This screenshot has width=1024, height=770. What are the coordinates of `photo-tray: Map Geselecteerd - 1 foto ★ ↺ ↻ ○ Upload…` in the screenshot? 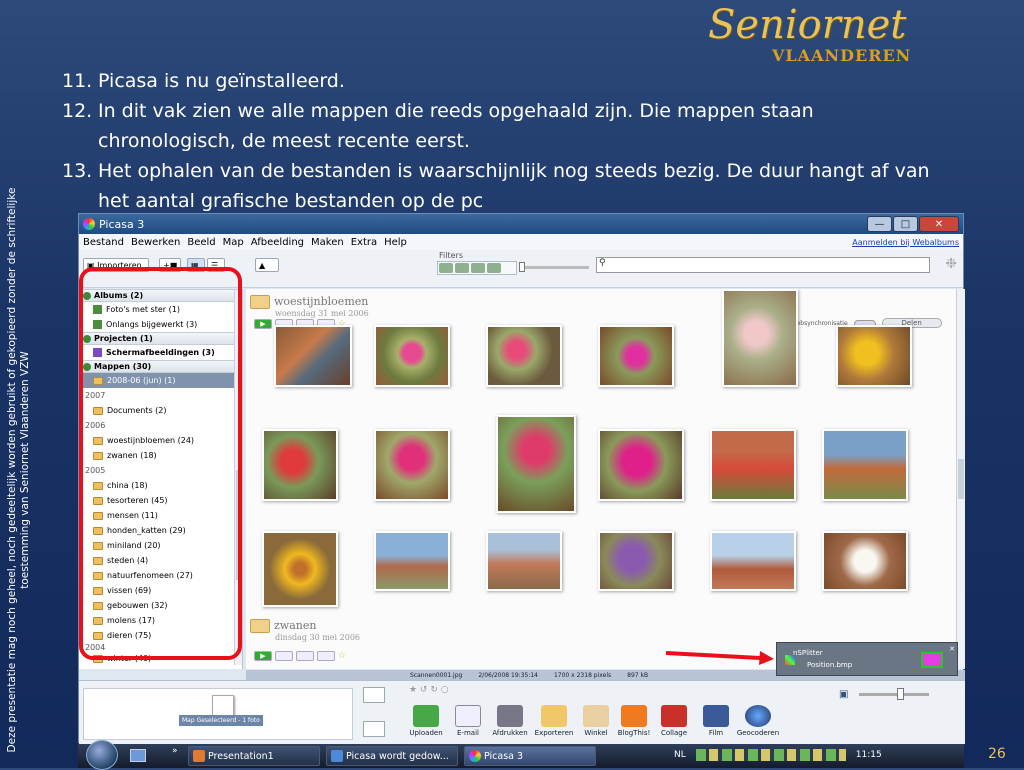 It's located at (522, 712).